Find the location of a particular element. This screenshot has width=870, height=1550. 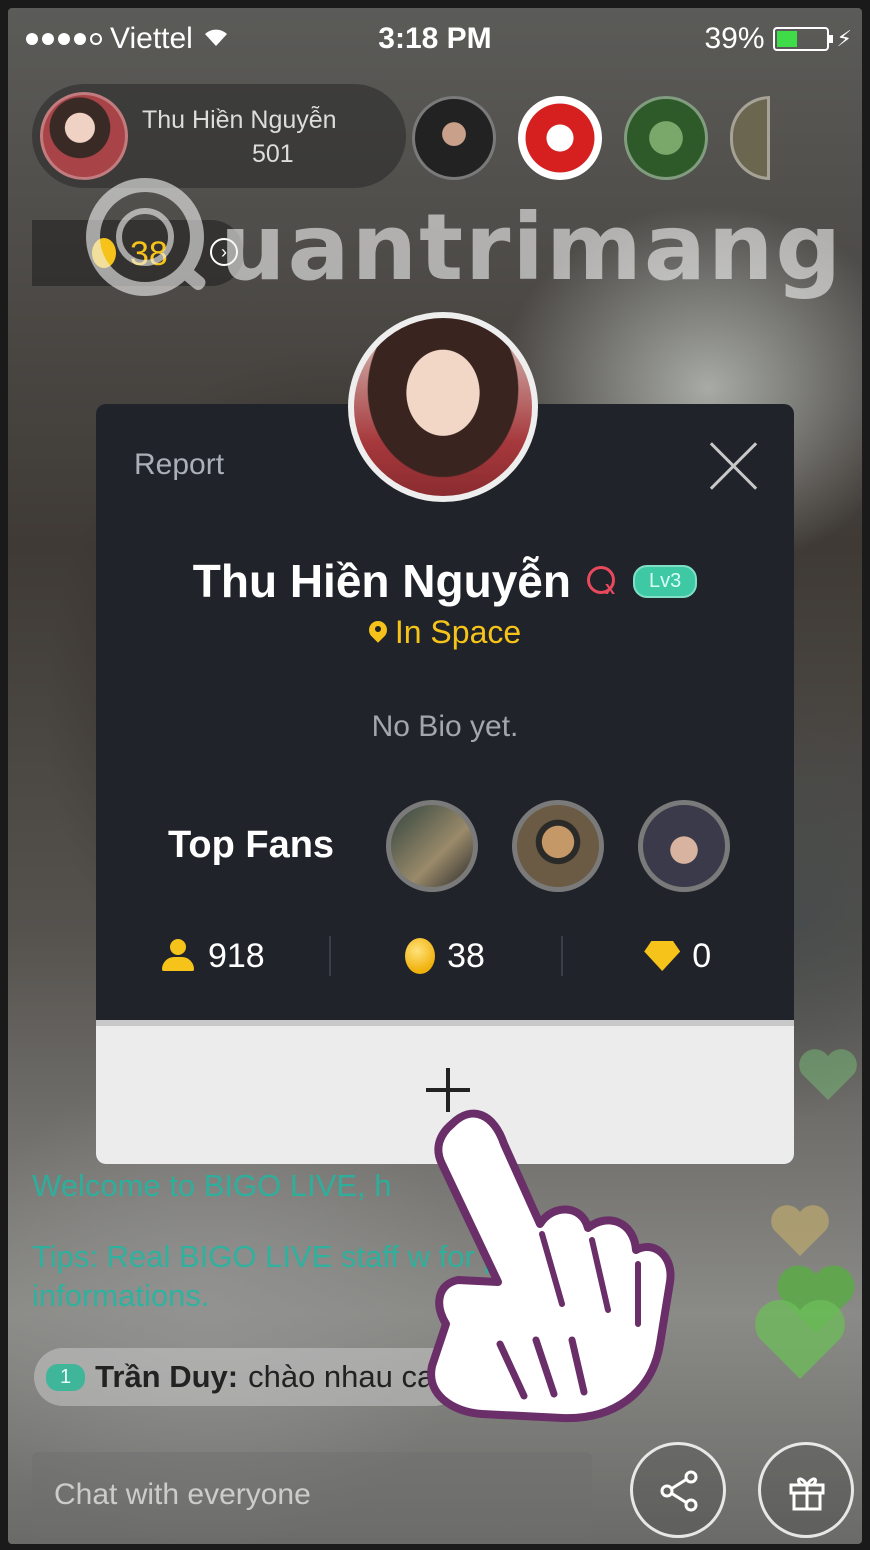

beans-stat: 38 is located at coordinates (445, 956).